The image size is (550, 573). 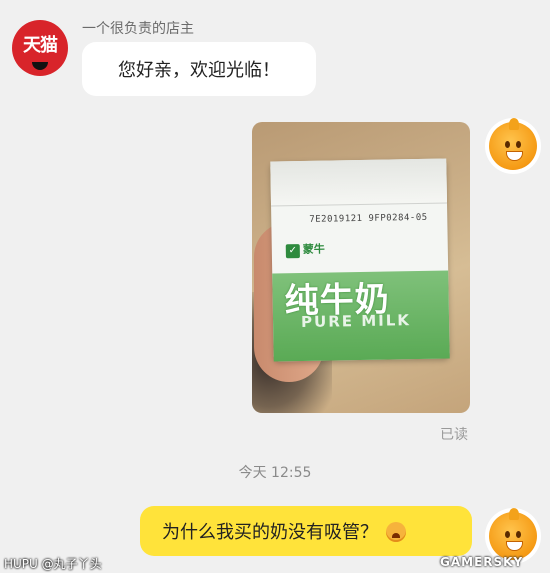 I want to click on user-message-bubble: 为什么我买的奶没有吸管？, so click(x=306, y=531).